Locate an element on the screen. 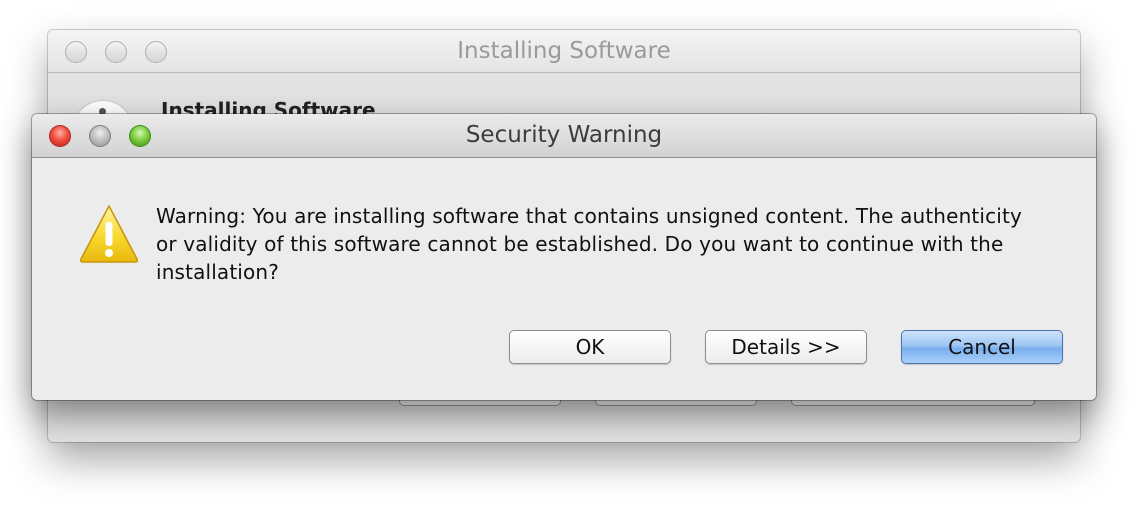 The height and width of the screenshot is (506, 1140). background-window-title: Installing Software is located at coordinates (564, 51).